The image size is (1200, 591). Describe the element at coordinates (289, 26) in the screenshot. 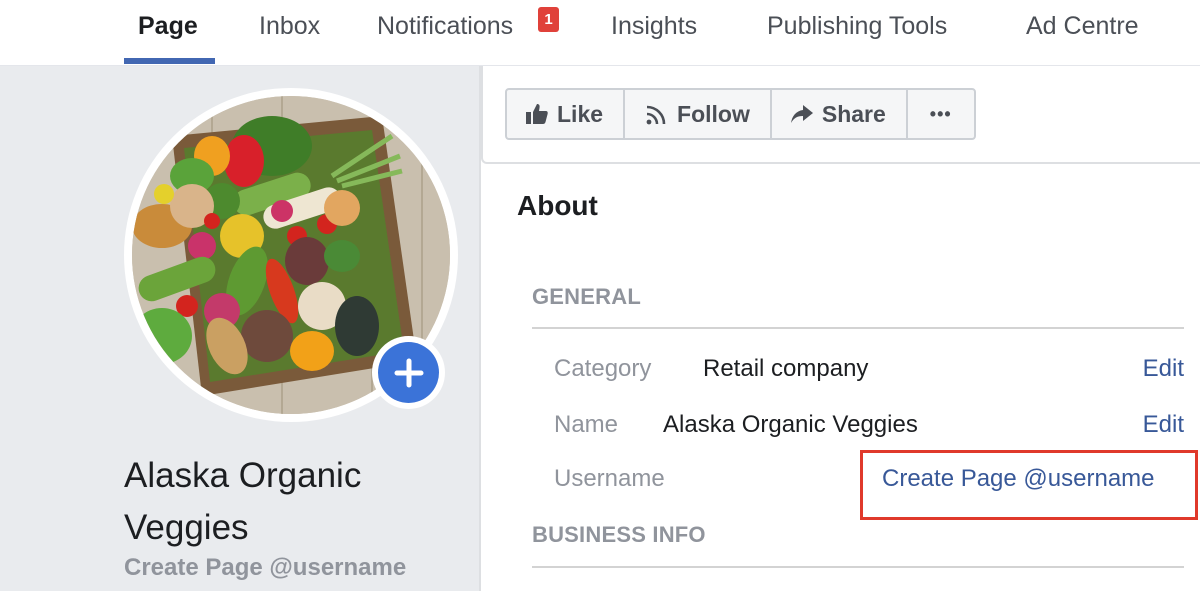

I see `tab-inbox: Inbox` at that location.